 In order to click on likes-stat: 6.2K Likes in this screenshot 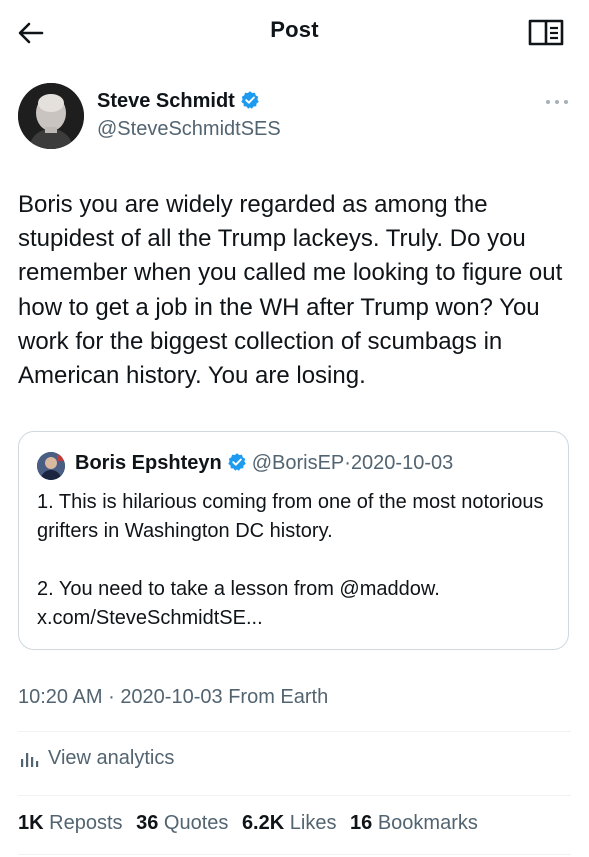, I will do `click(289, 823)`.